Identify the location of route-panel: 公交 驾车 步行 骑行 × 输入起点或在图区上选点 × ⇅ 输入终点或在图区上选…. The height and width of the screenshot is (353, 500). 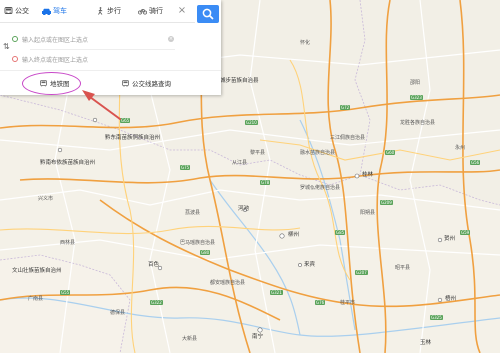
(110, 47).